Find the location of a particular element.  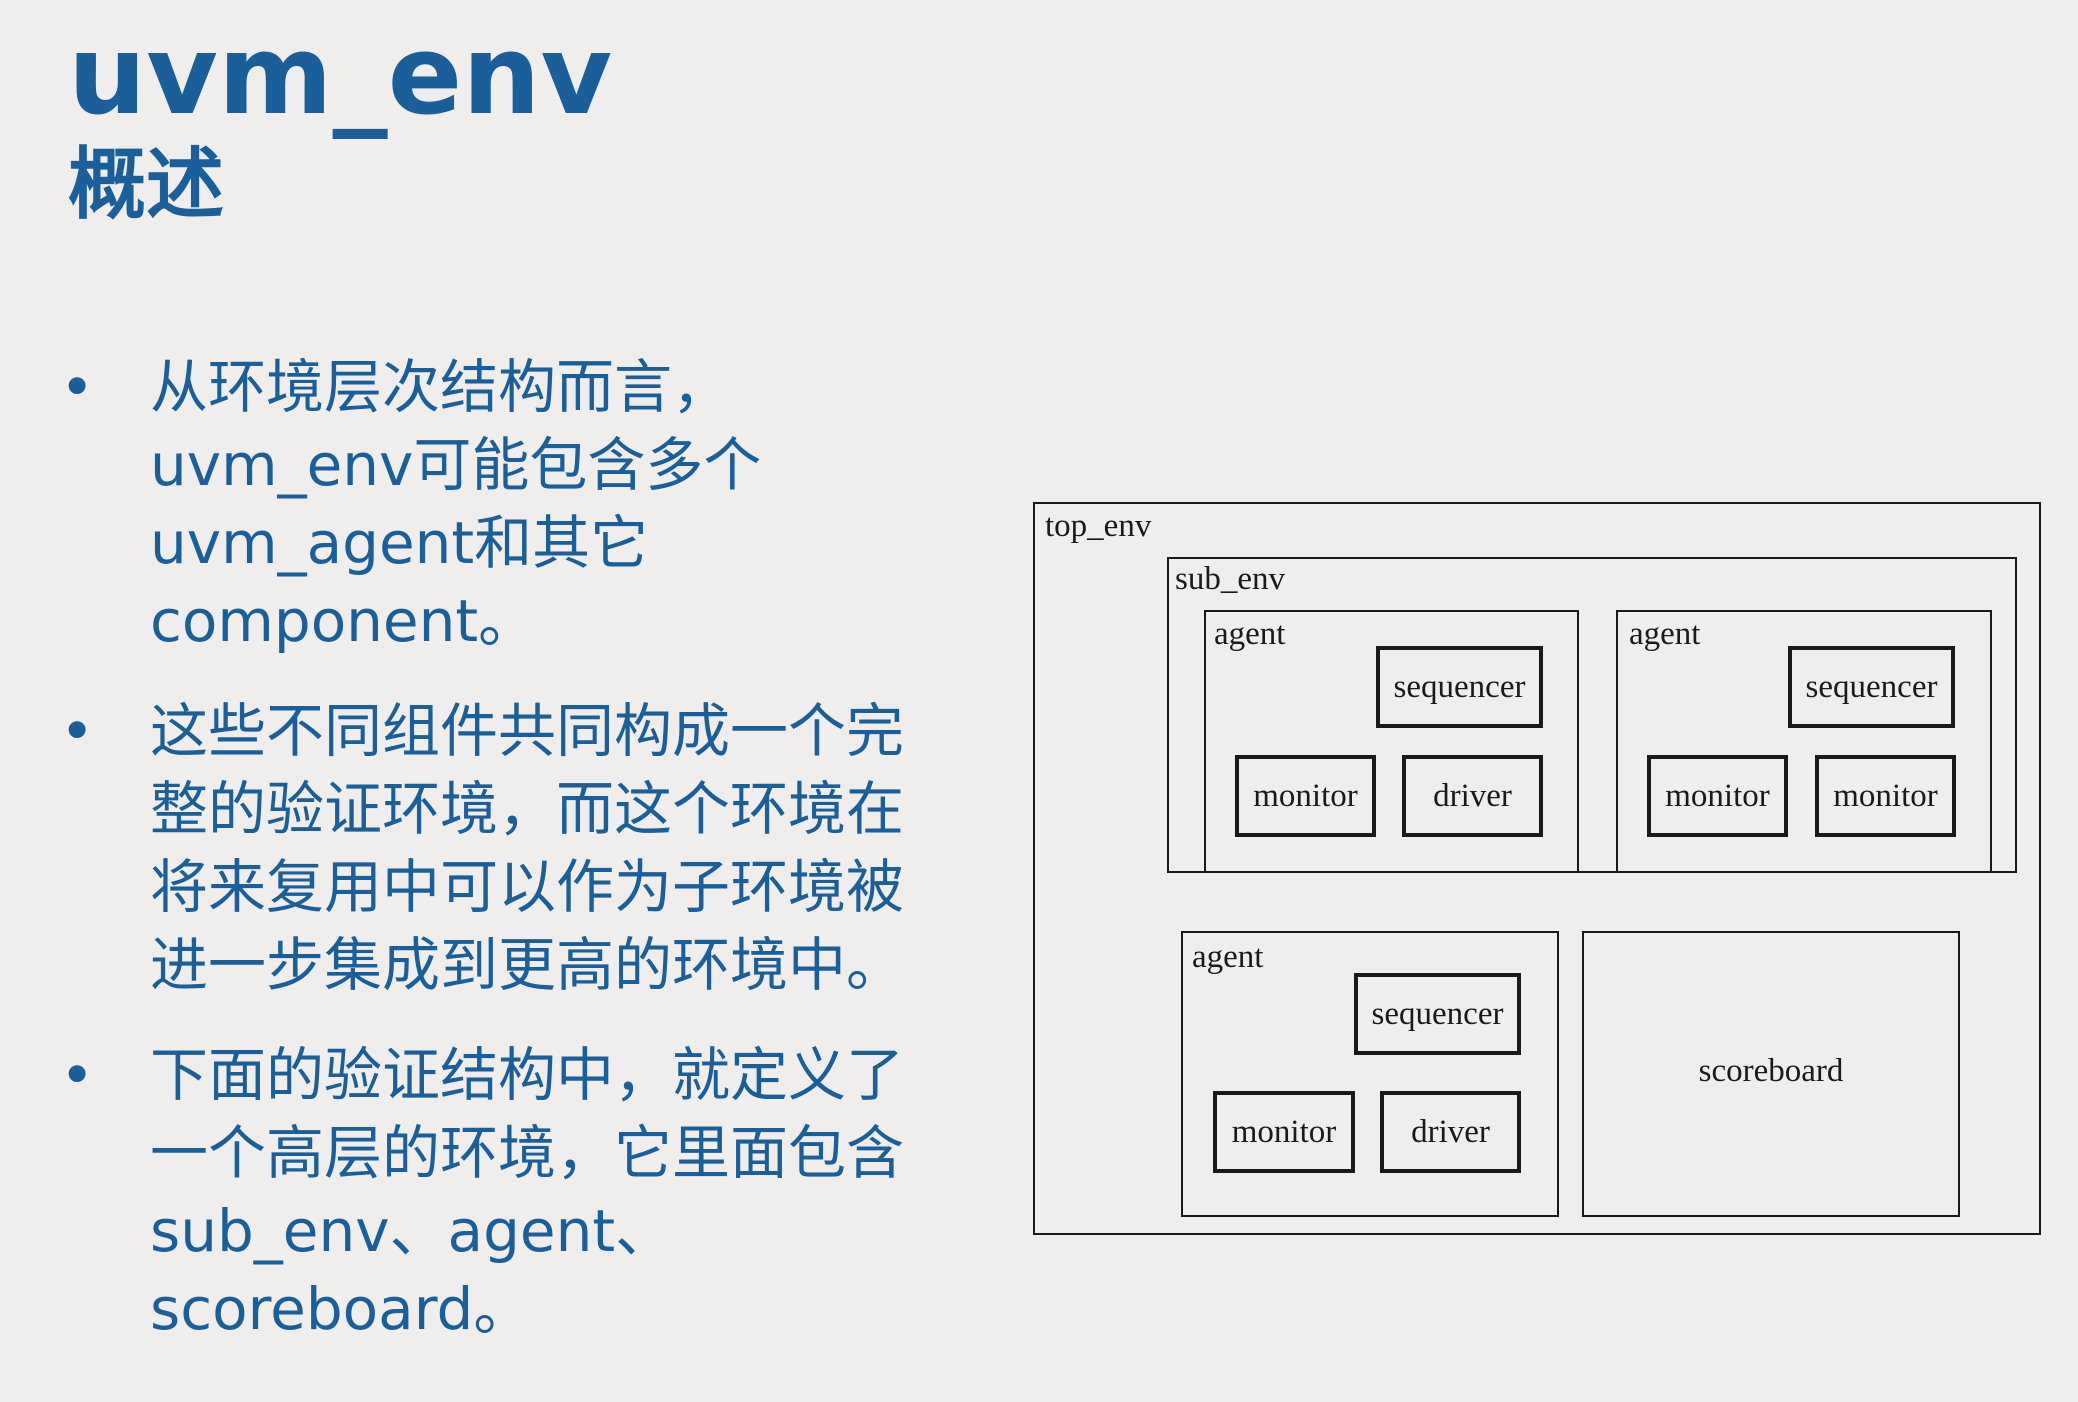

slide-subtitle: 概述 is located at coordinates (146, 185).